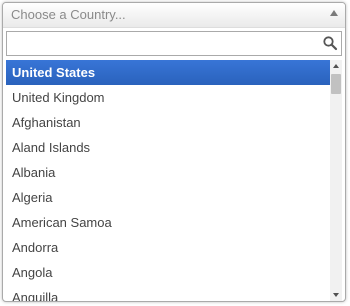  What do you see at coordinates (168, 222) in the screenshot?
I see `result-item: American Samoa` at bounding box center [168, 222].